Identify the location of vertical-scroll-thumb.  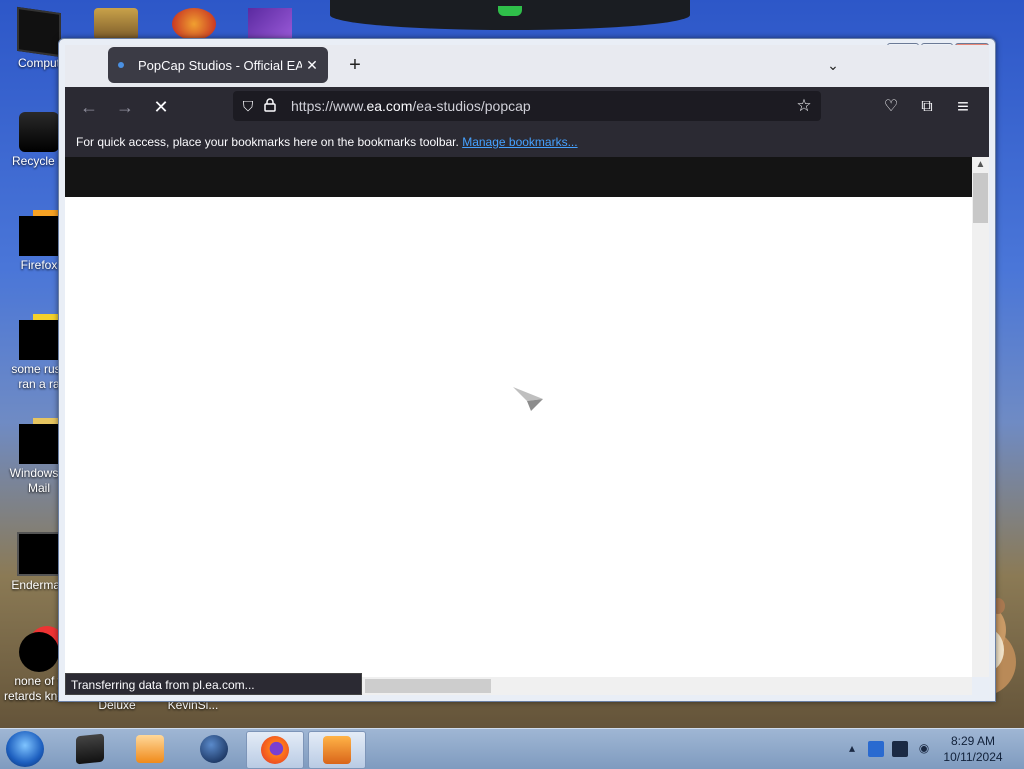
(980, 198).